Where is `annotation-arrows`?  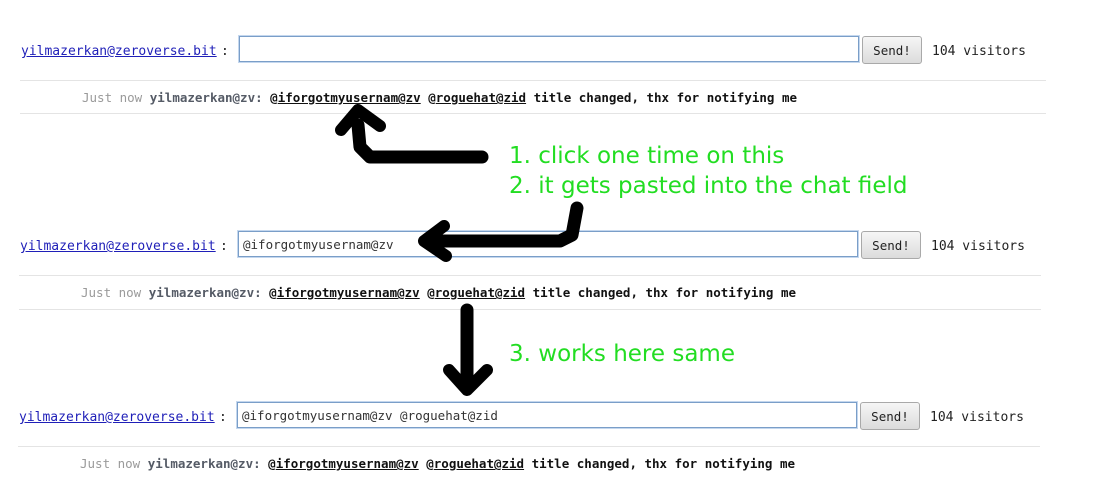 annotation-arrows is located at coordinates (459, 250).